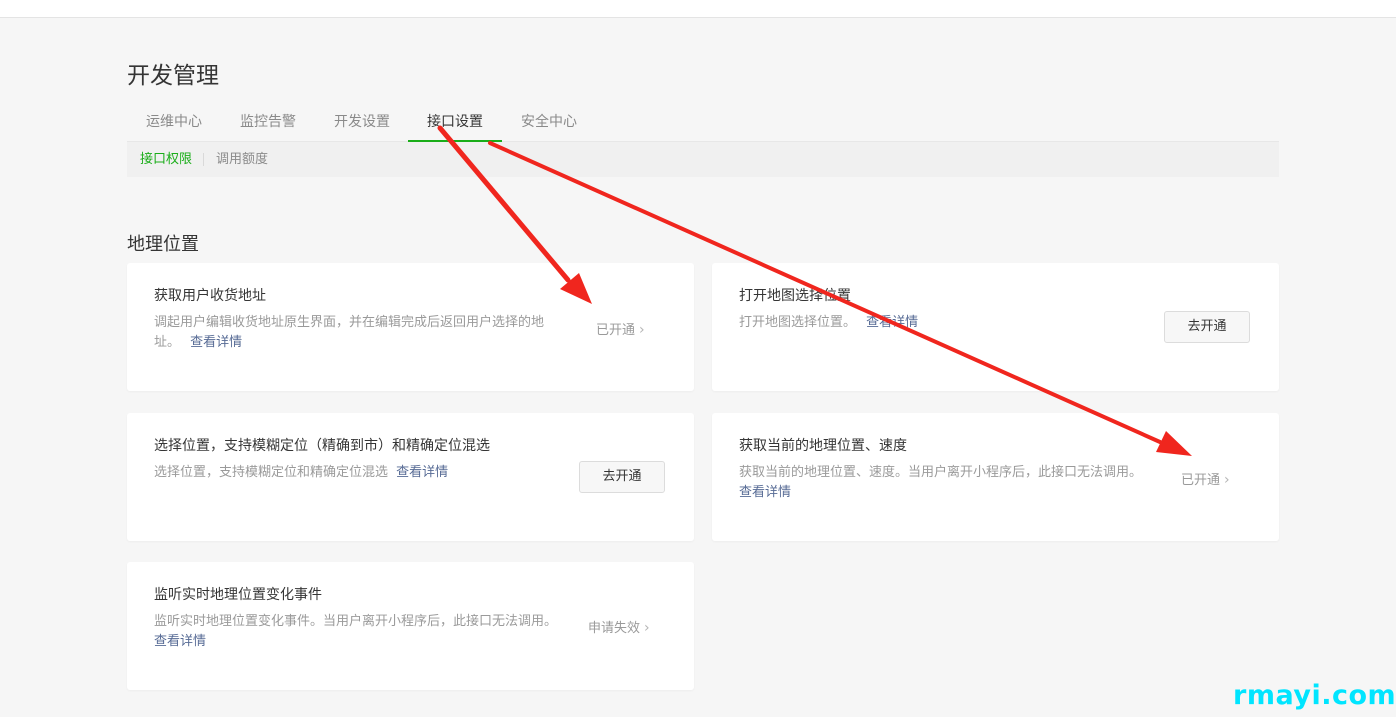 This screenshot has height=717, width=1396. Describe the element at coordinates (271, 472) in the screenshot. I see `card-desc-line: 选择位置，支持模糊定位和精确定位混选` at that location.